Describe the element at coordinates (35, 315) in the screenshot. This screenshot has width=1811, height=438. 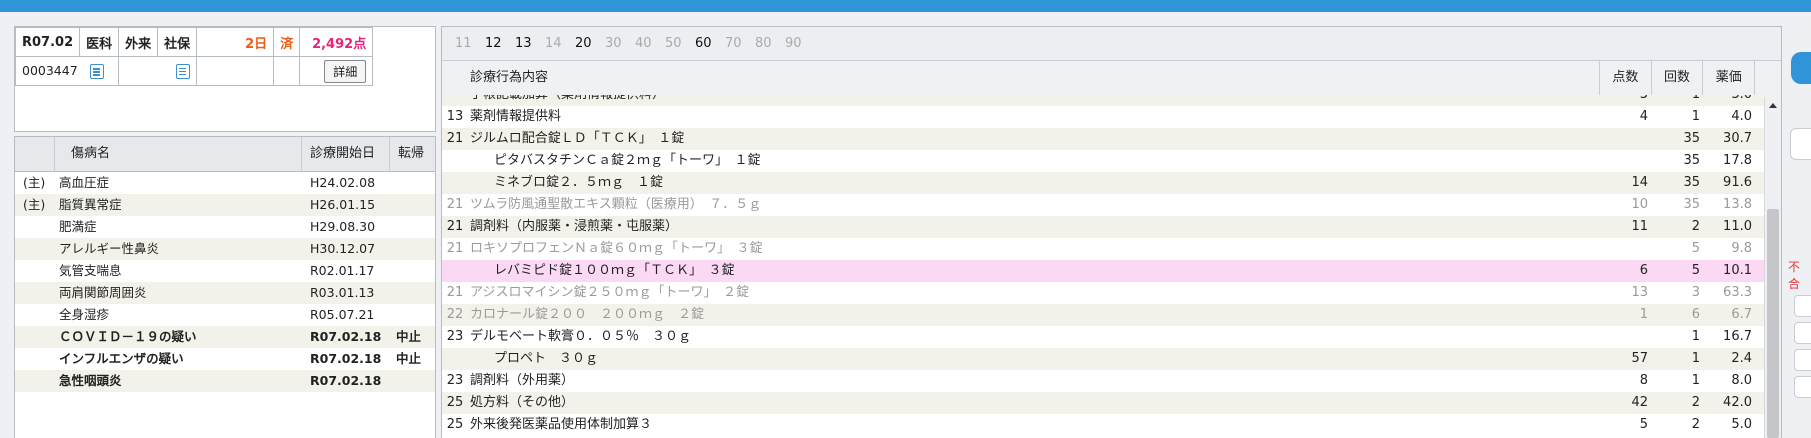
I see `disease-tag` at that location.